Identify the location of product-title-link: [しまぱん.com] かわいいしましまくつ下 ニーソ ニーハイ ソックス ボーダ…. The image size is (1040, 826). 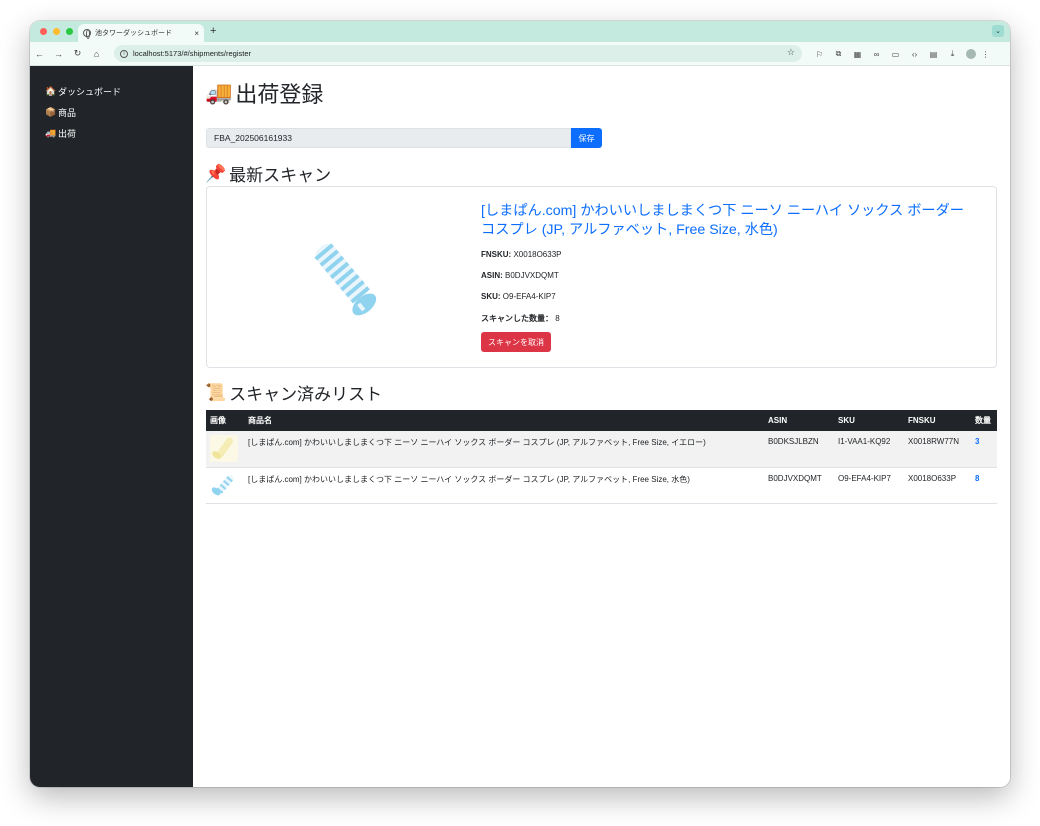
(731, 221).